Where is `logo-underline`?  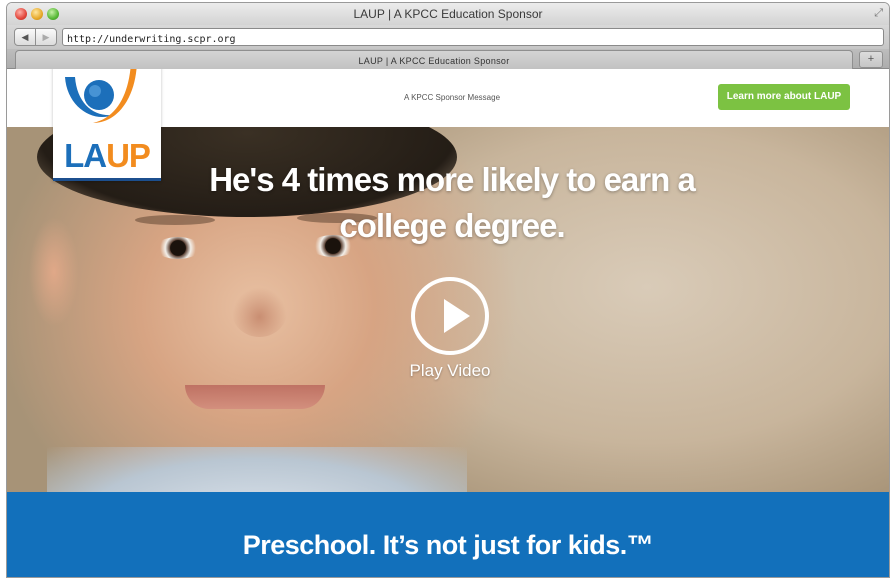
logo-underline is located at coordinates (107, 179).